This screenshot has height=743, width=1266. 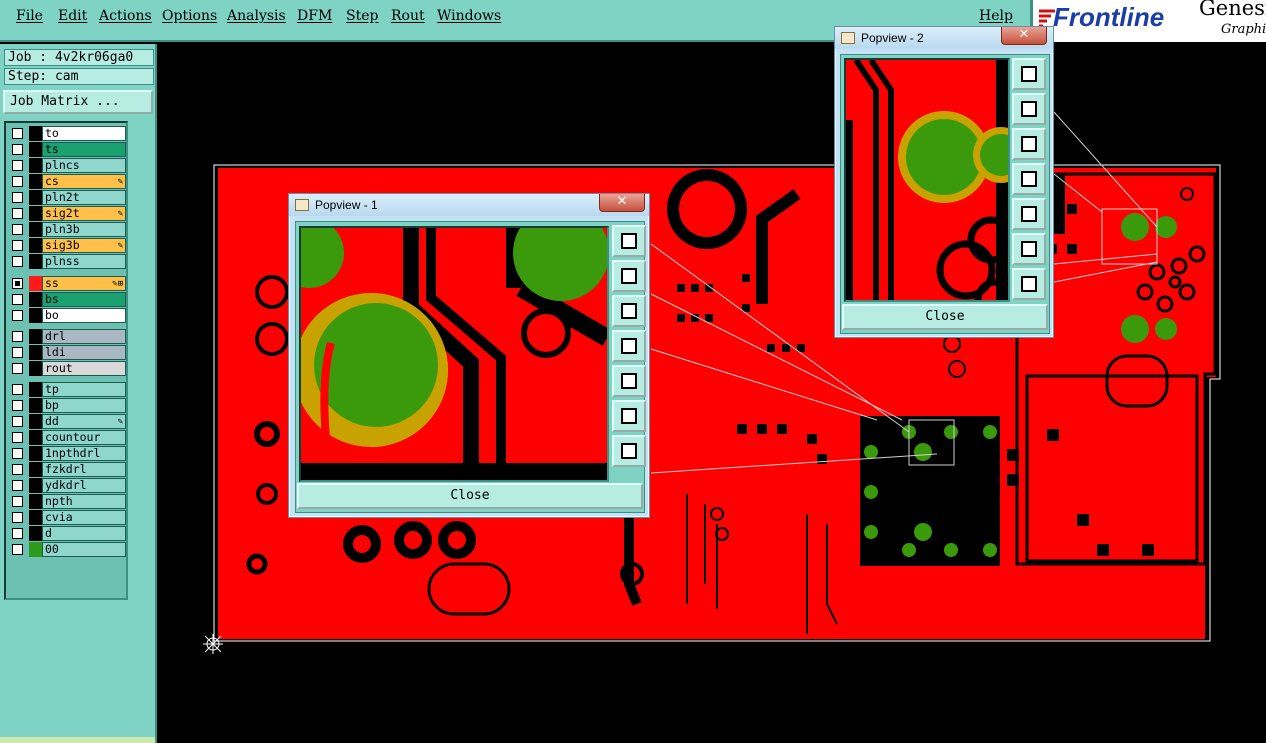 I want to click on layer-name: ss ✎⊞, so click(x=84, y=283).